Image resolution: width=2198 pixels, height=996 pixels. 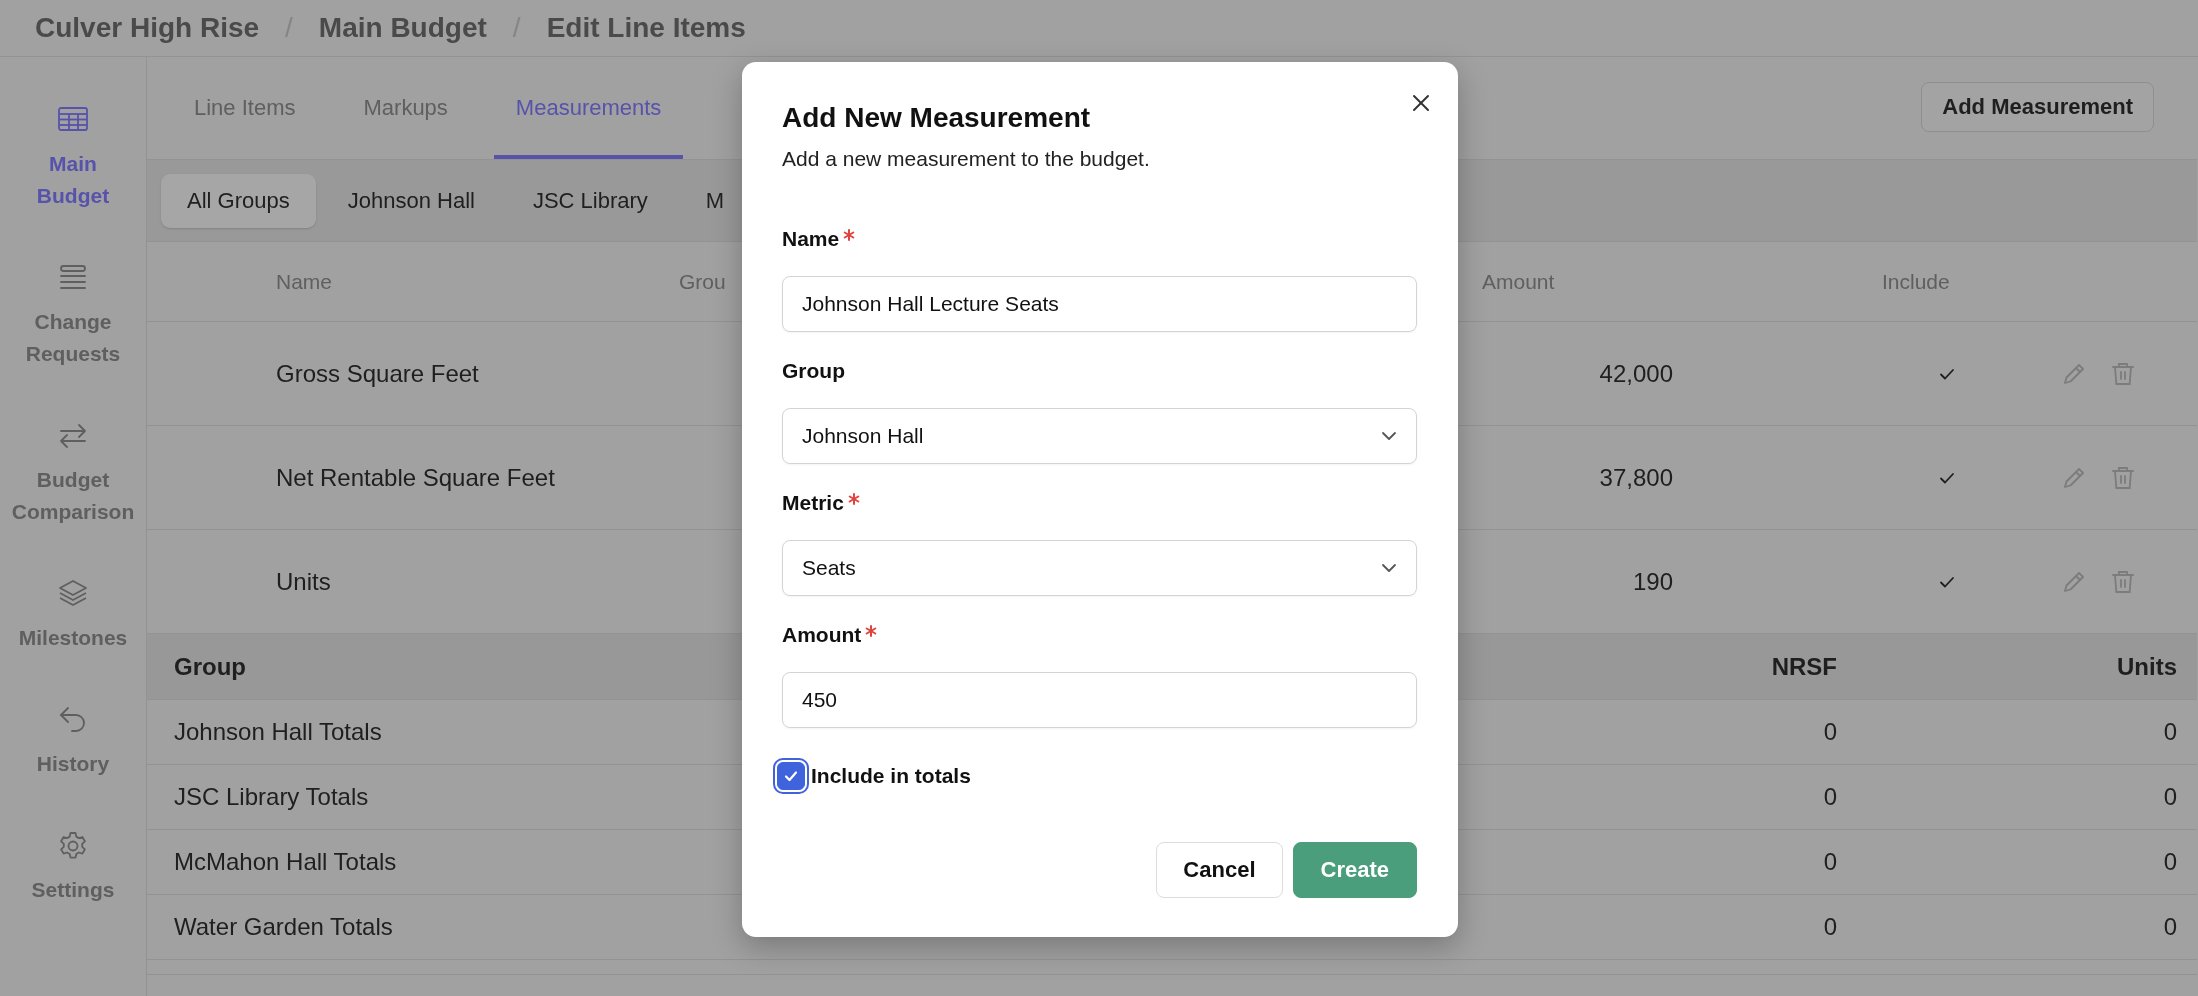 What do you see at coordinates (813, 503) in the screenshot?
I see `field-label: Metric` at bounding box center [813, 503].